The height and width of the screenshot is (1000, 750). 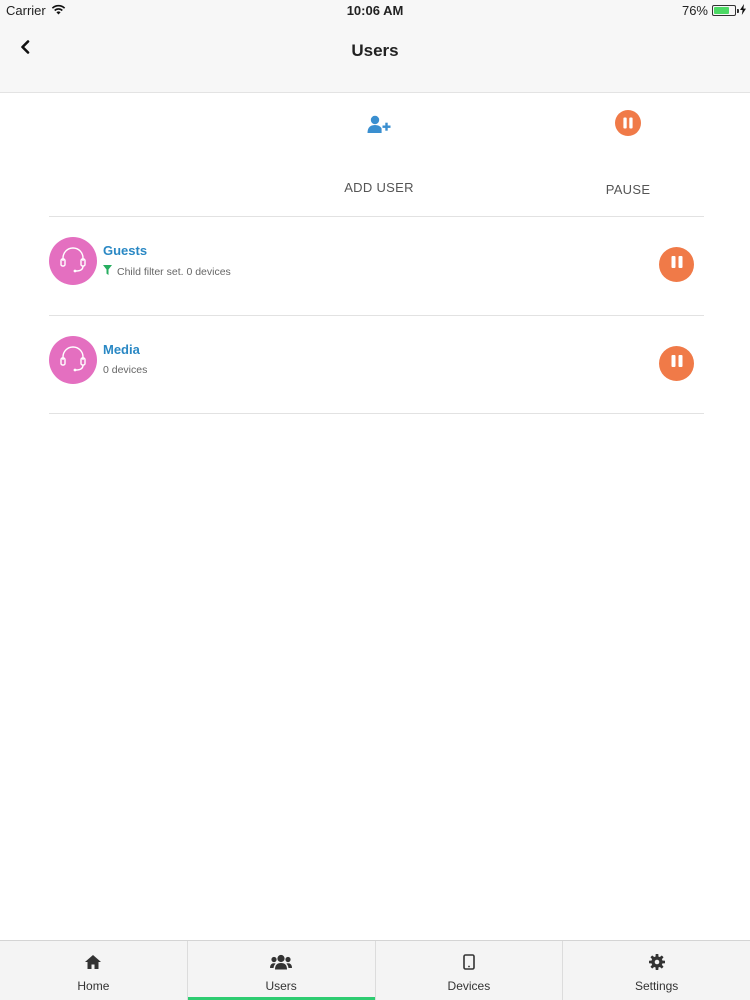 I want to click on tab-settings: Settings, so click(x=656, y=970).